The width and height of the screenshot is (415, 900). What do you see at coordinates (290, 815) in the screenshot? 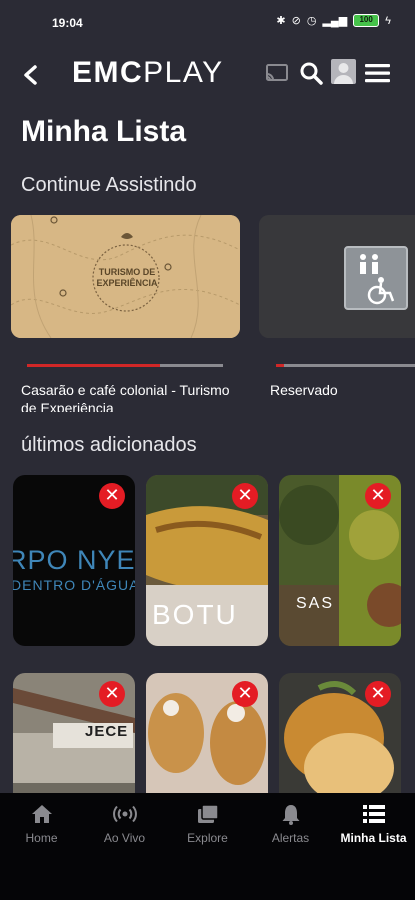
I see `bell-icon` at bounding box center [290, 815].